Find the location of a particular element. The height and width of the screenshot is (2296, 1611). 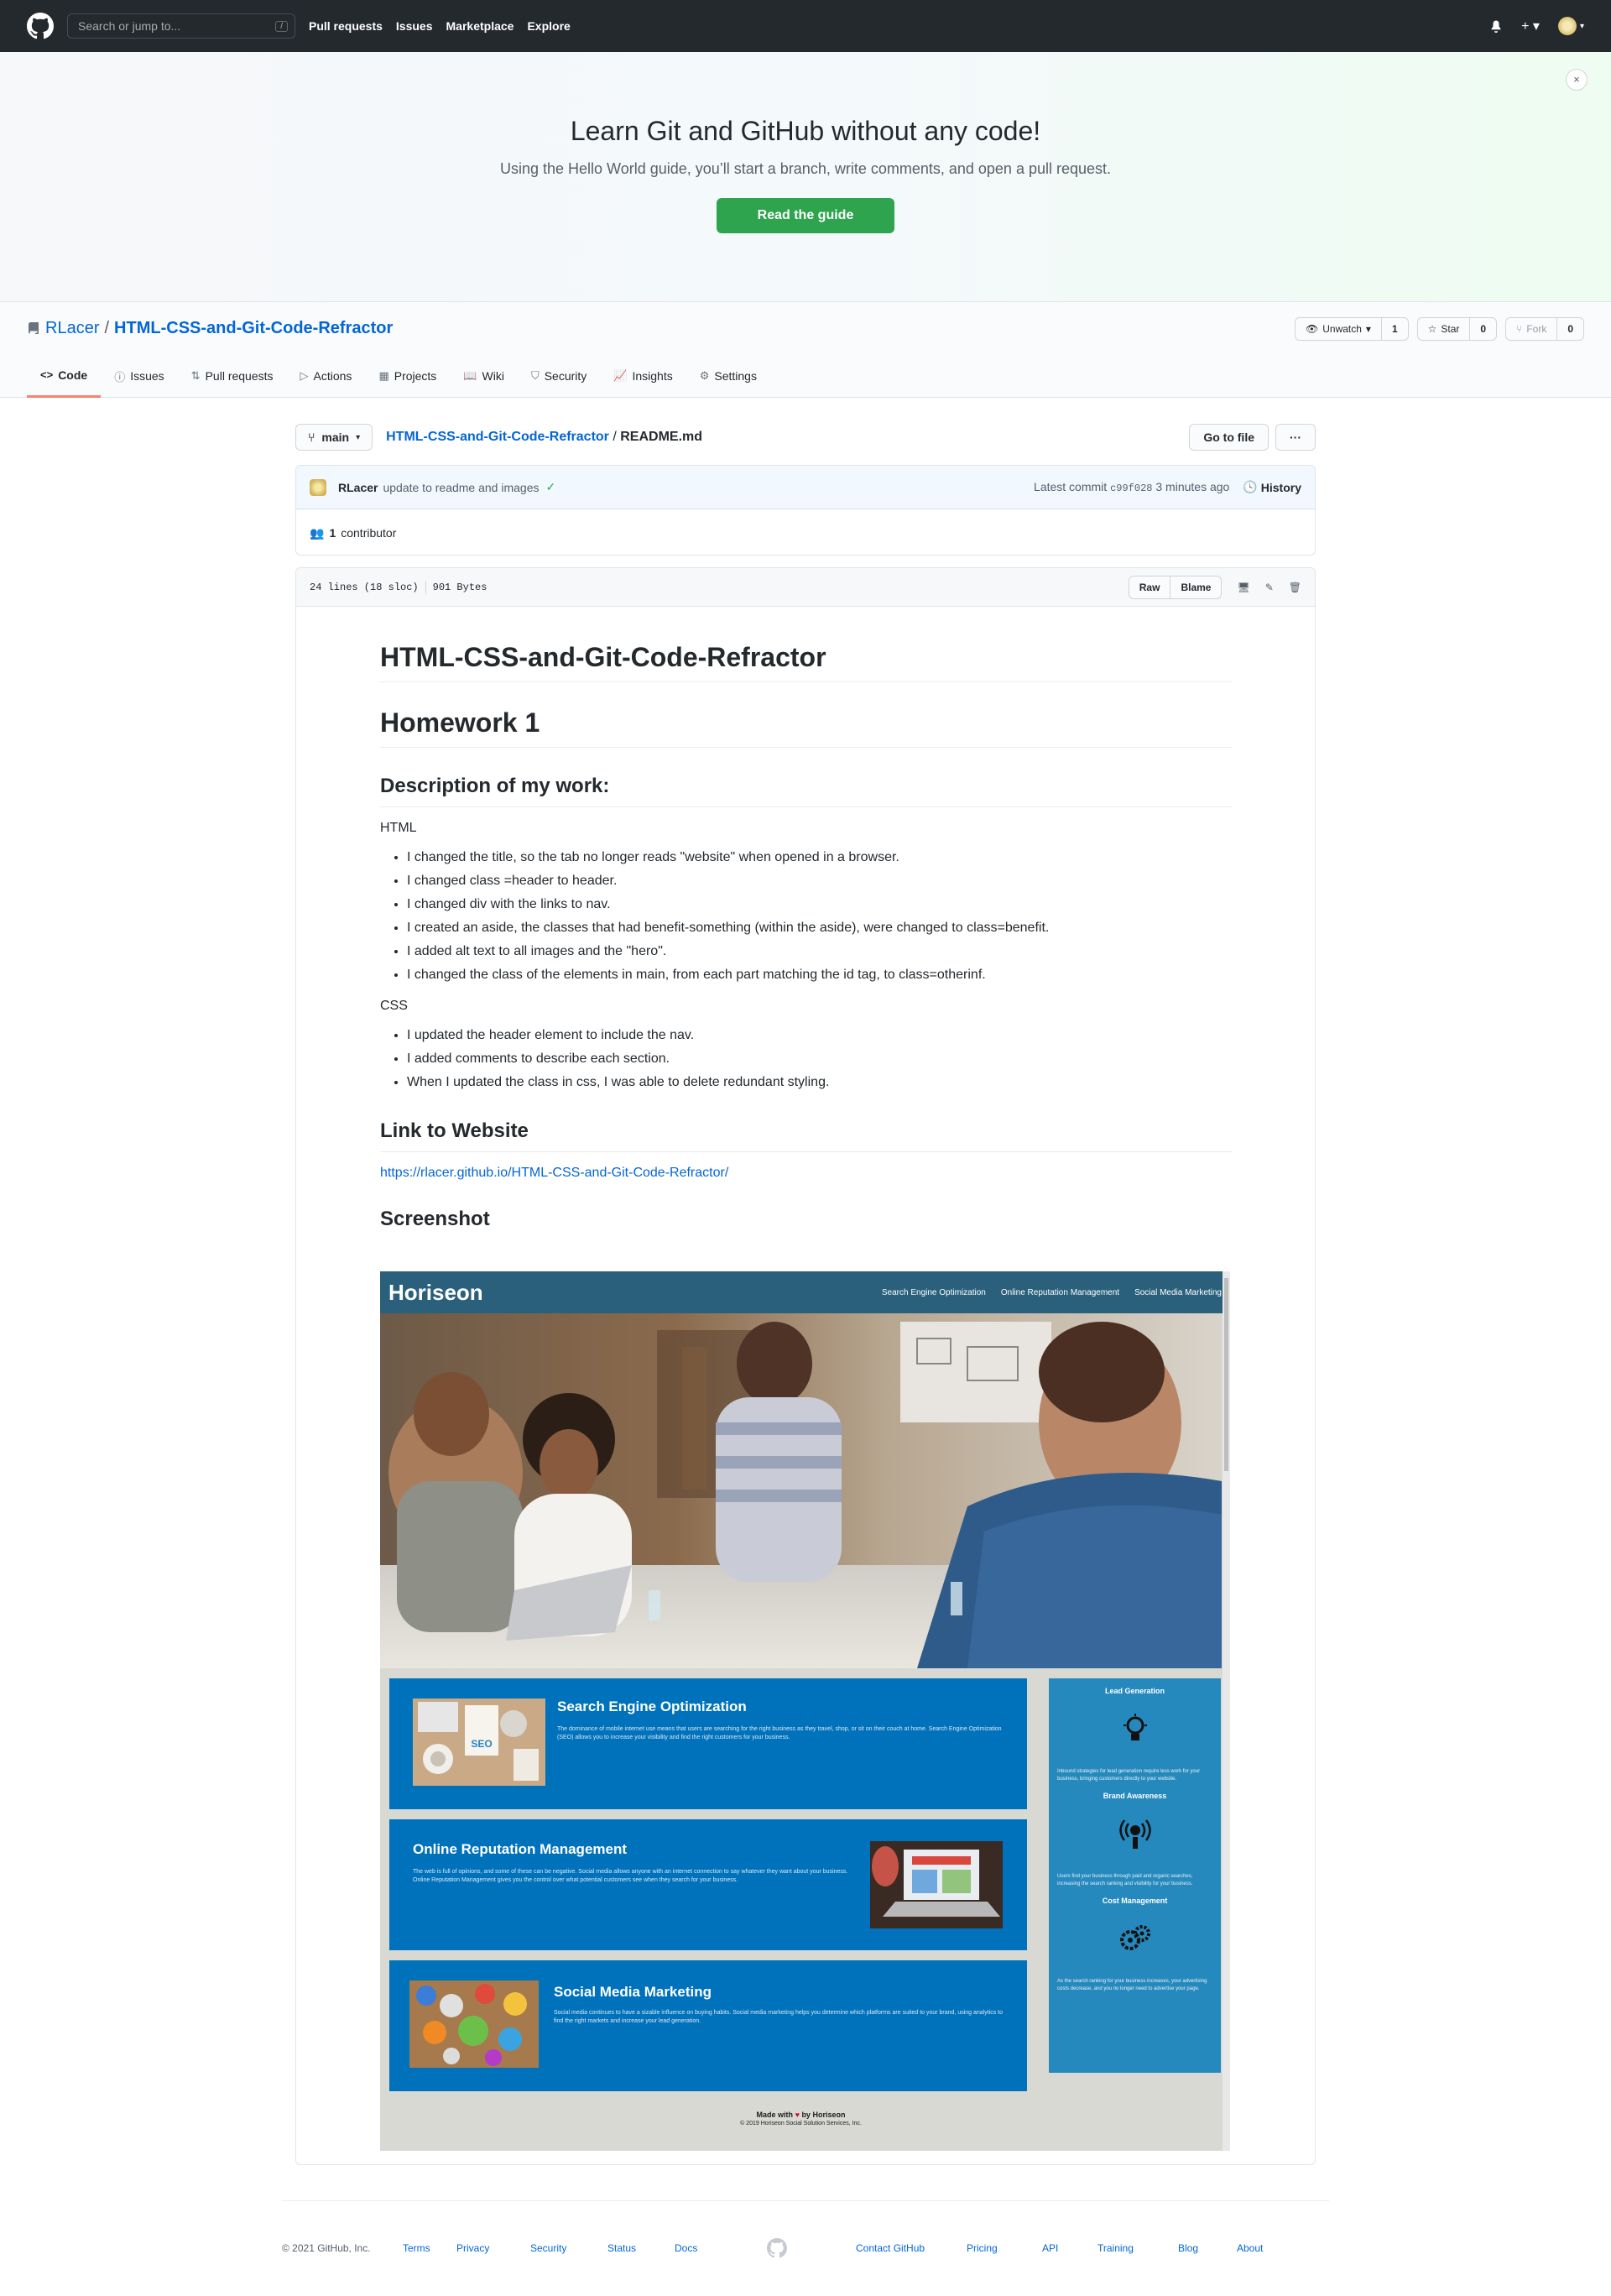

reputation-photo is located at coordinates (937, 1884).